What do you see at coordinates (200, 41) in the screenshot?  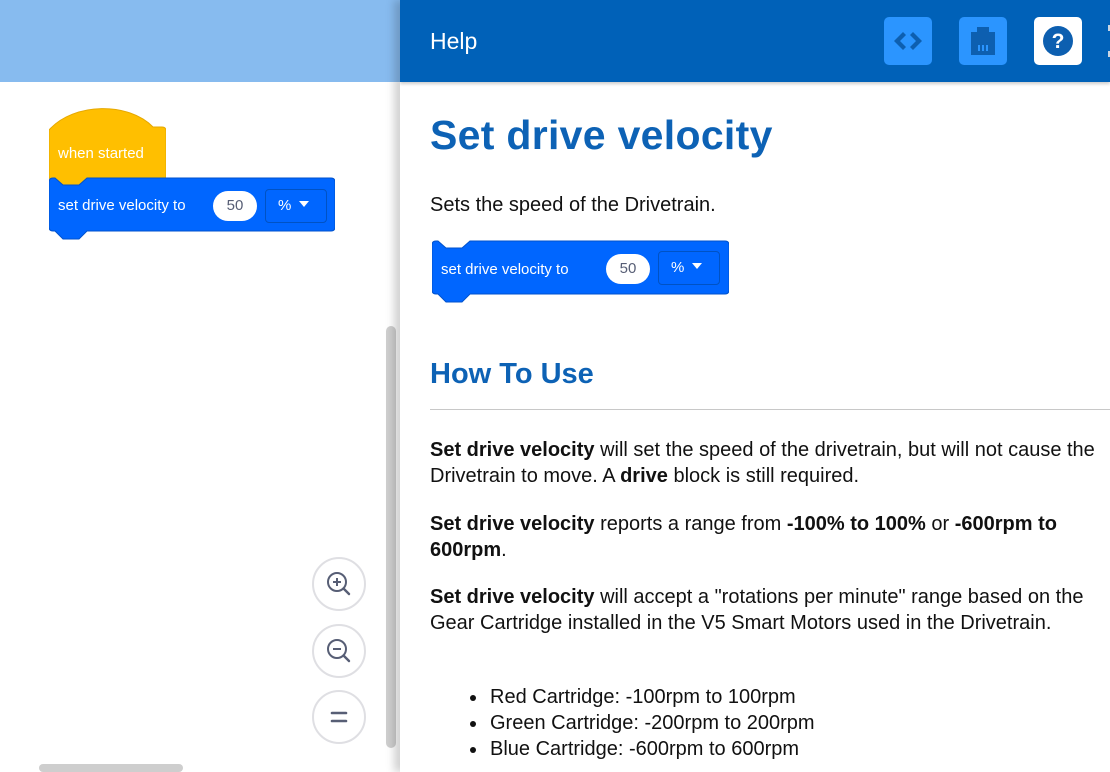 I see `workspace-toolbar` at bounding box center [200, 41].